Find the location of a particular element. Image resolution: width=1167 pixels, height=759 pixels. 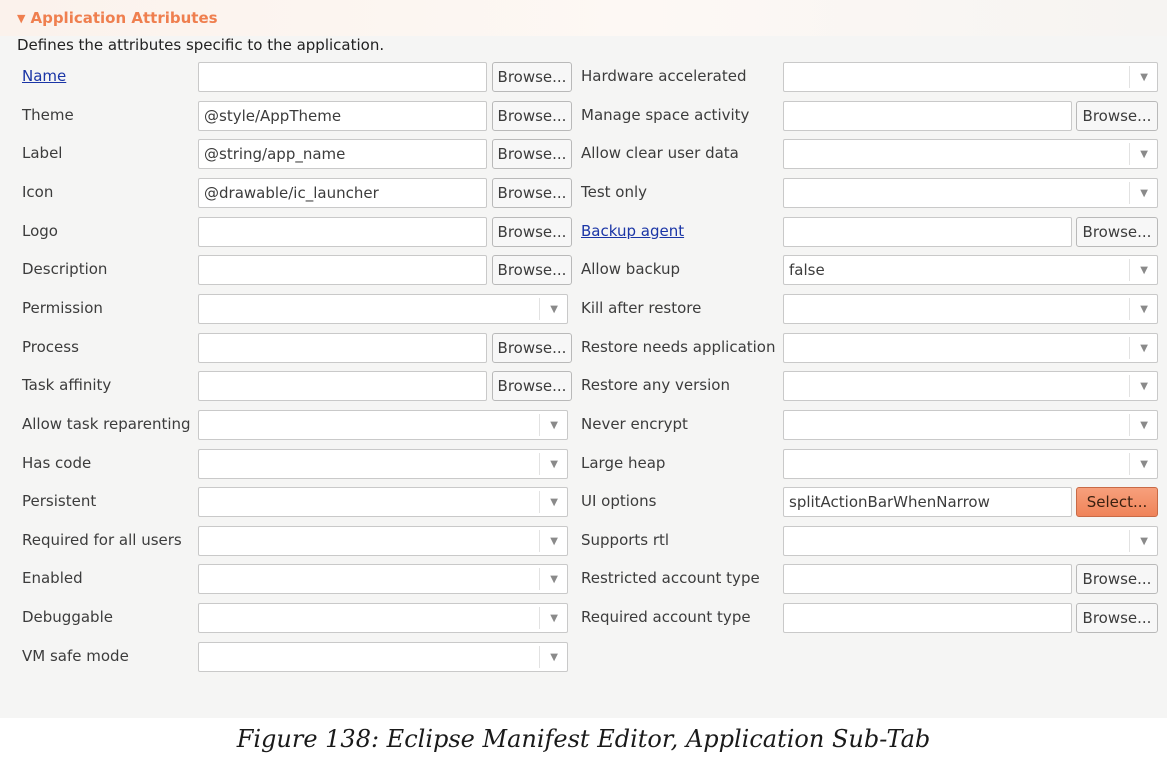

description-field is located at coordinates (342, 270).